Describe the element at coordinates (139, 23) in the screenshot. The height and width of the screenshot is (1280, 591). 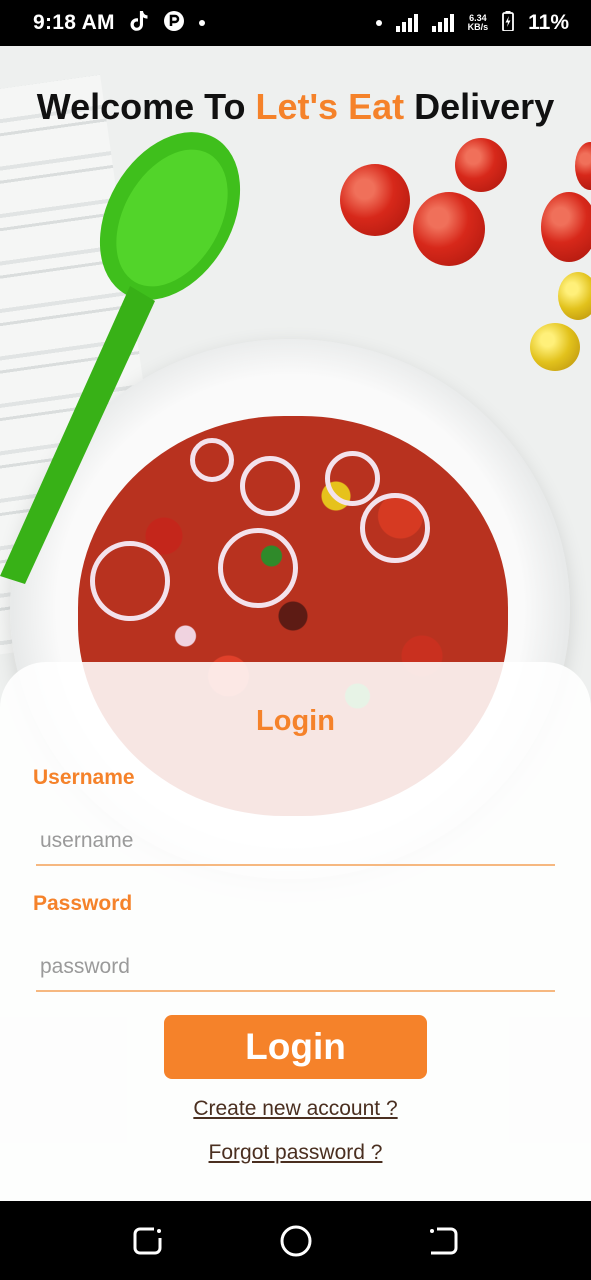
I see `tiktok-icon` at that location.